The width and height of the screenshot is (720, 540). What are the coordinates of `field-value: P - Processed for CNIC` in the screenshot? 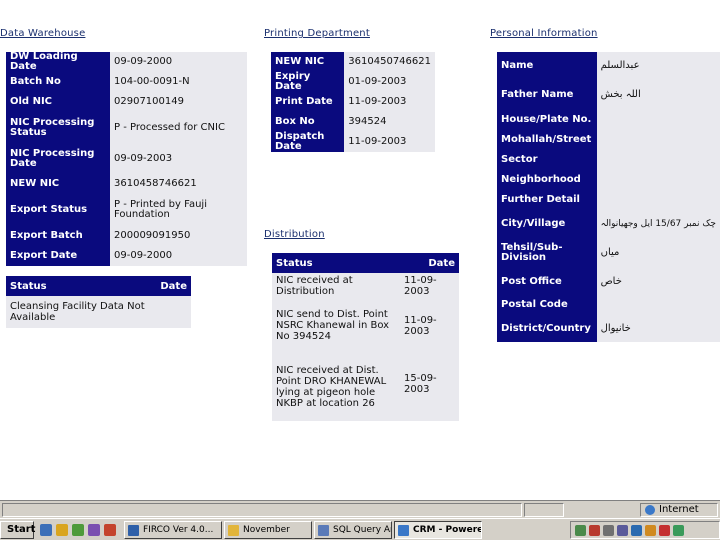 It's located at (178, 127).